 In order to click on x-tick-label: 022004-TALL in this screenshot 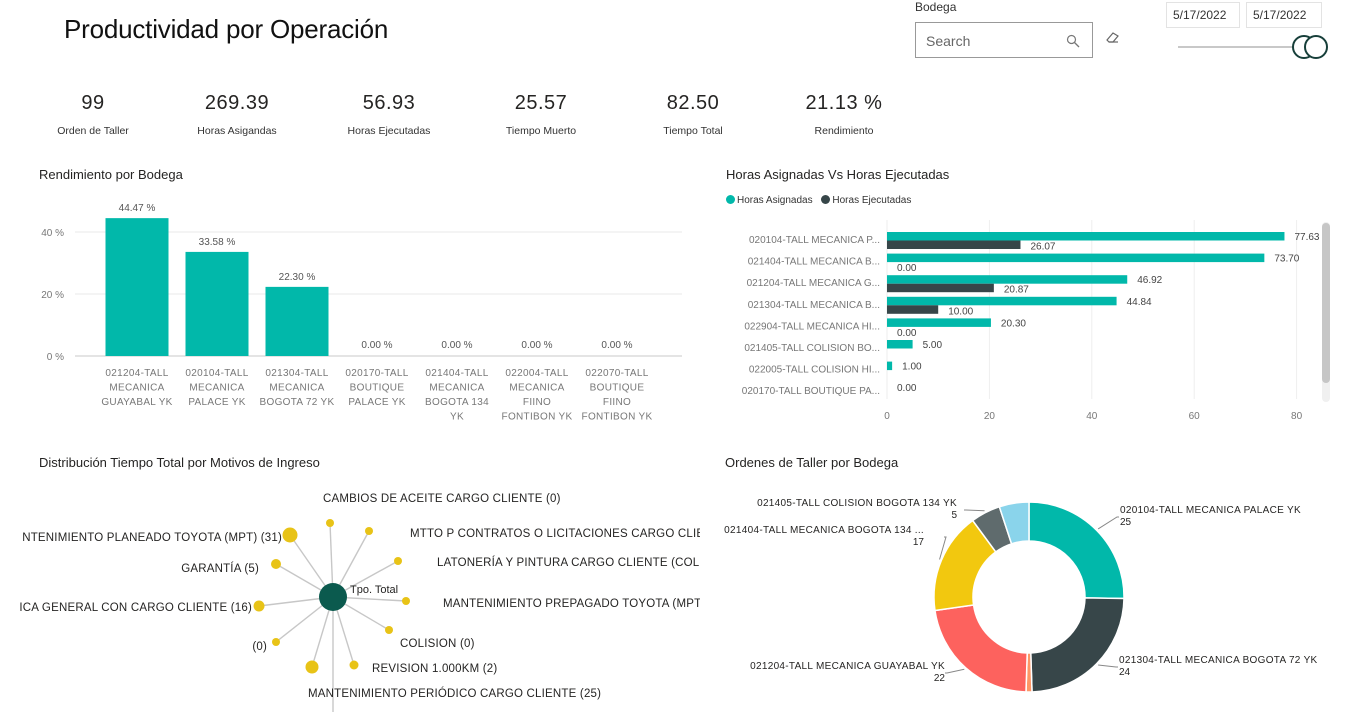, I will do `click(536, 373)`.